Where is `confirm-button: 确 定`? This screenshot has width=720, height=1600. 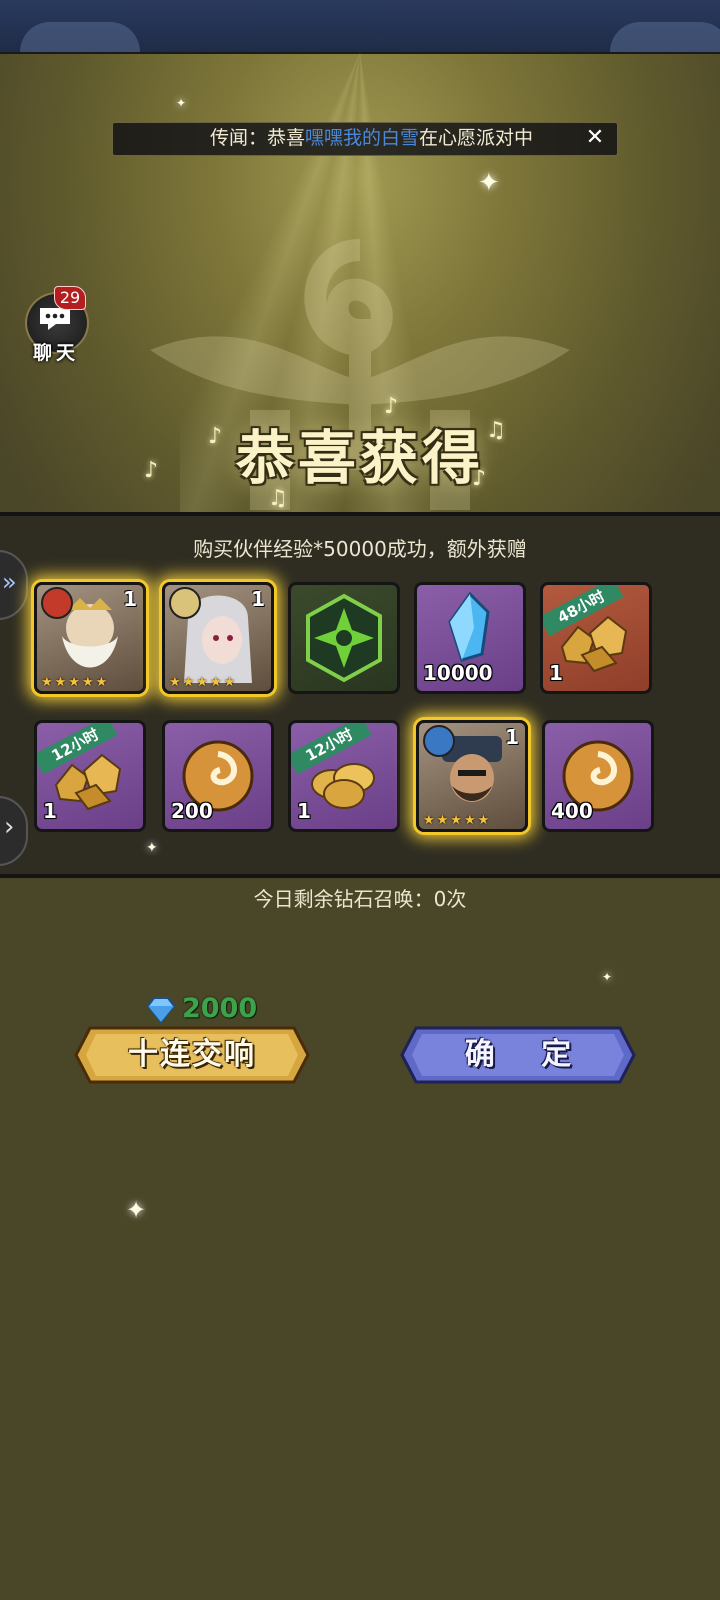
confirm-button: 确 定 is located at coordinates (518, 1055).